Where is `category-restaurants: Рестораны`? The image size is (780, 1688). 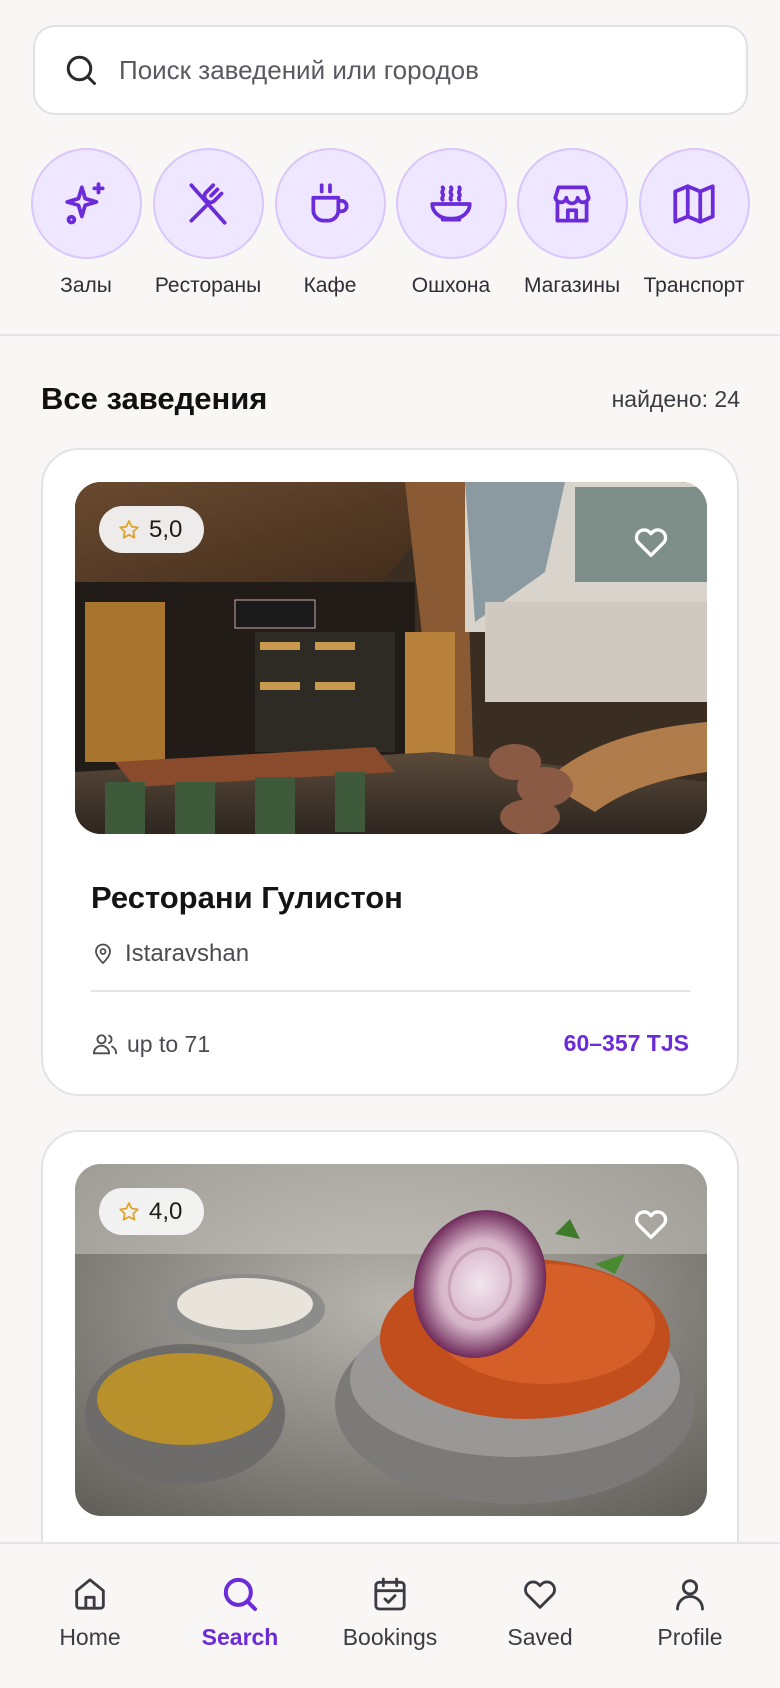
category-restaurants: Рестораны is located at coordinates (208, 223).